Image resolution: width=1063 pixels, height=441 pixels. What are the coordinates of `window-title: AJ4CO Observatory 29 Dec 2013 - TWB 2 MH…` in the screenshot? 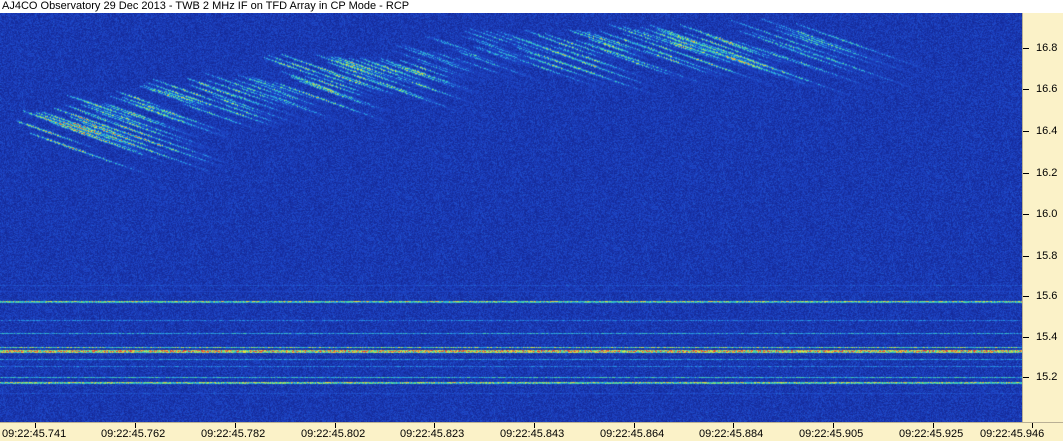 It's located at (512, 6).